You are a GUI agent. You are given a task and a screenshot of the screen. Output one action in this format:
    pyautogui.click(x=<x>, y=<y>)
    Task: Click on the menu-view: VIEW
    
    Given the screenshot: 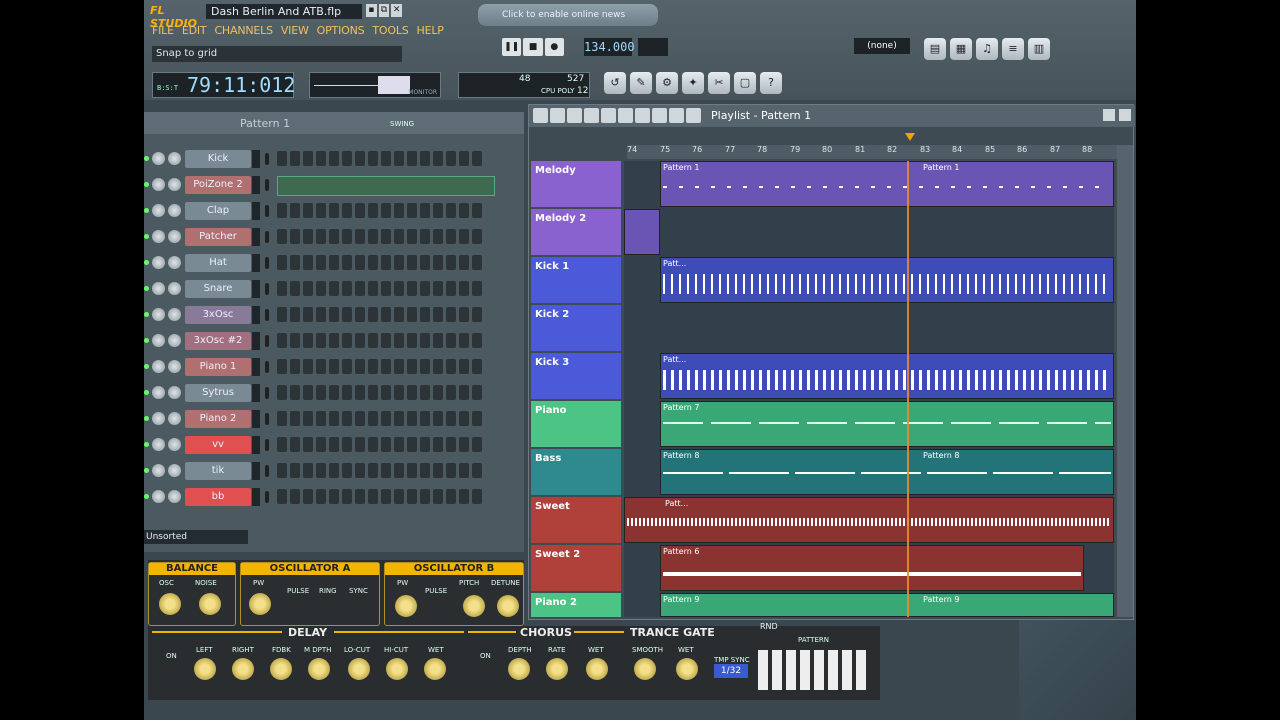 What is the action you would take?
    pyautogui.click(x=295, y=33)
    